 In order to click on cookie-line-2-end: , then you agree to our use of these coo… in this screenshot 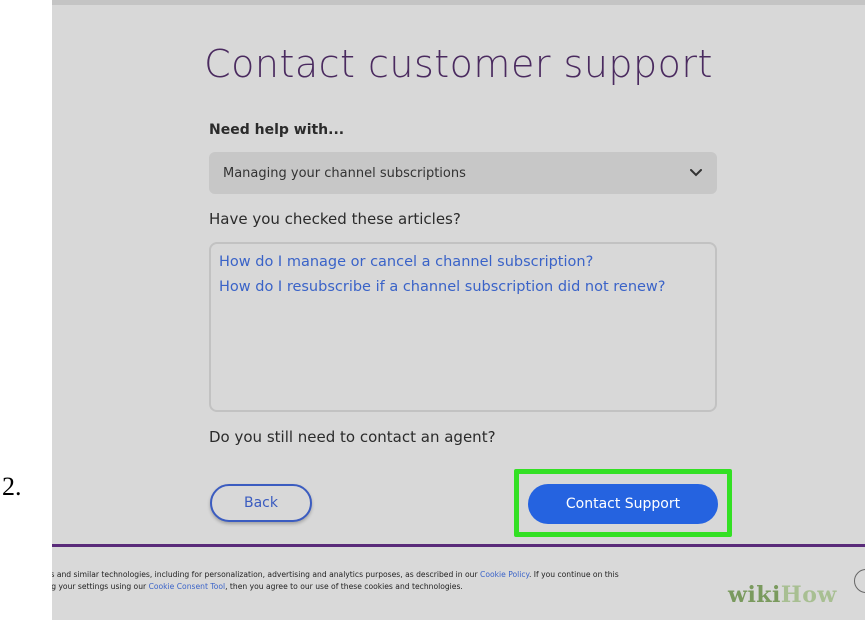, I will do `click(344, 586)`.